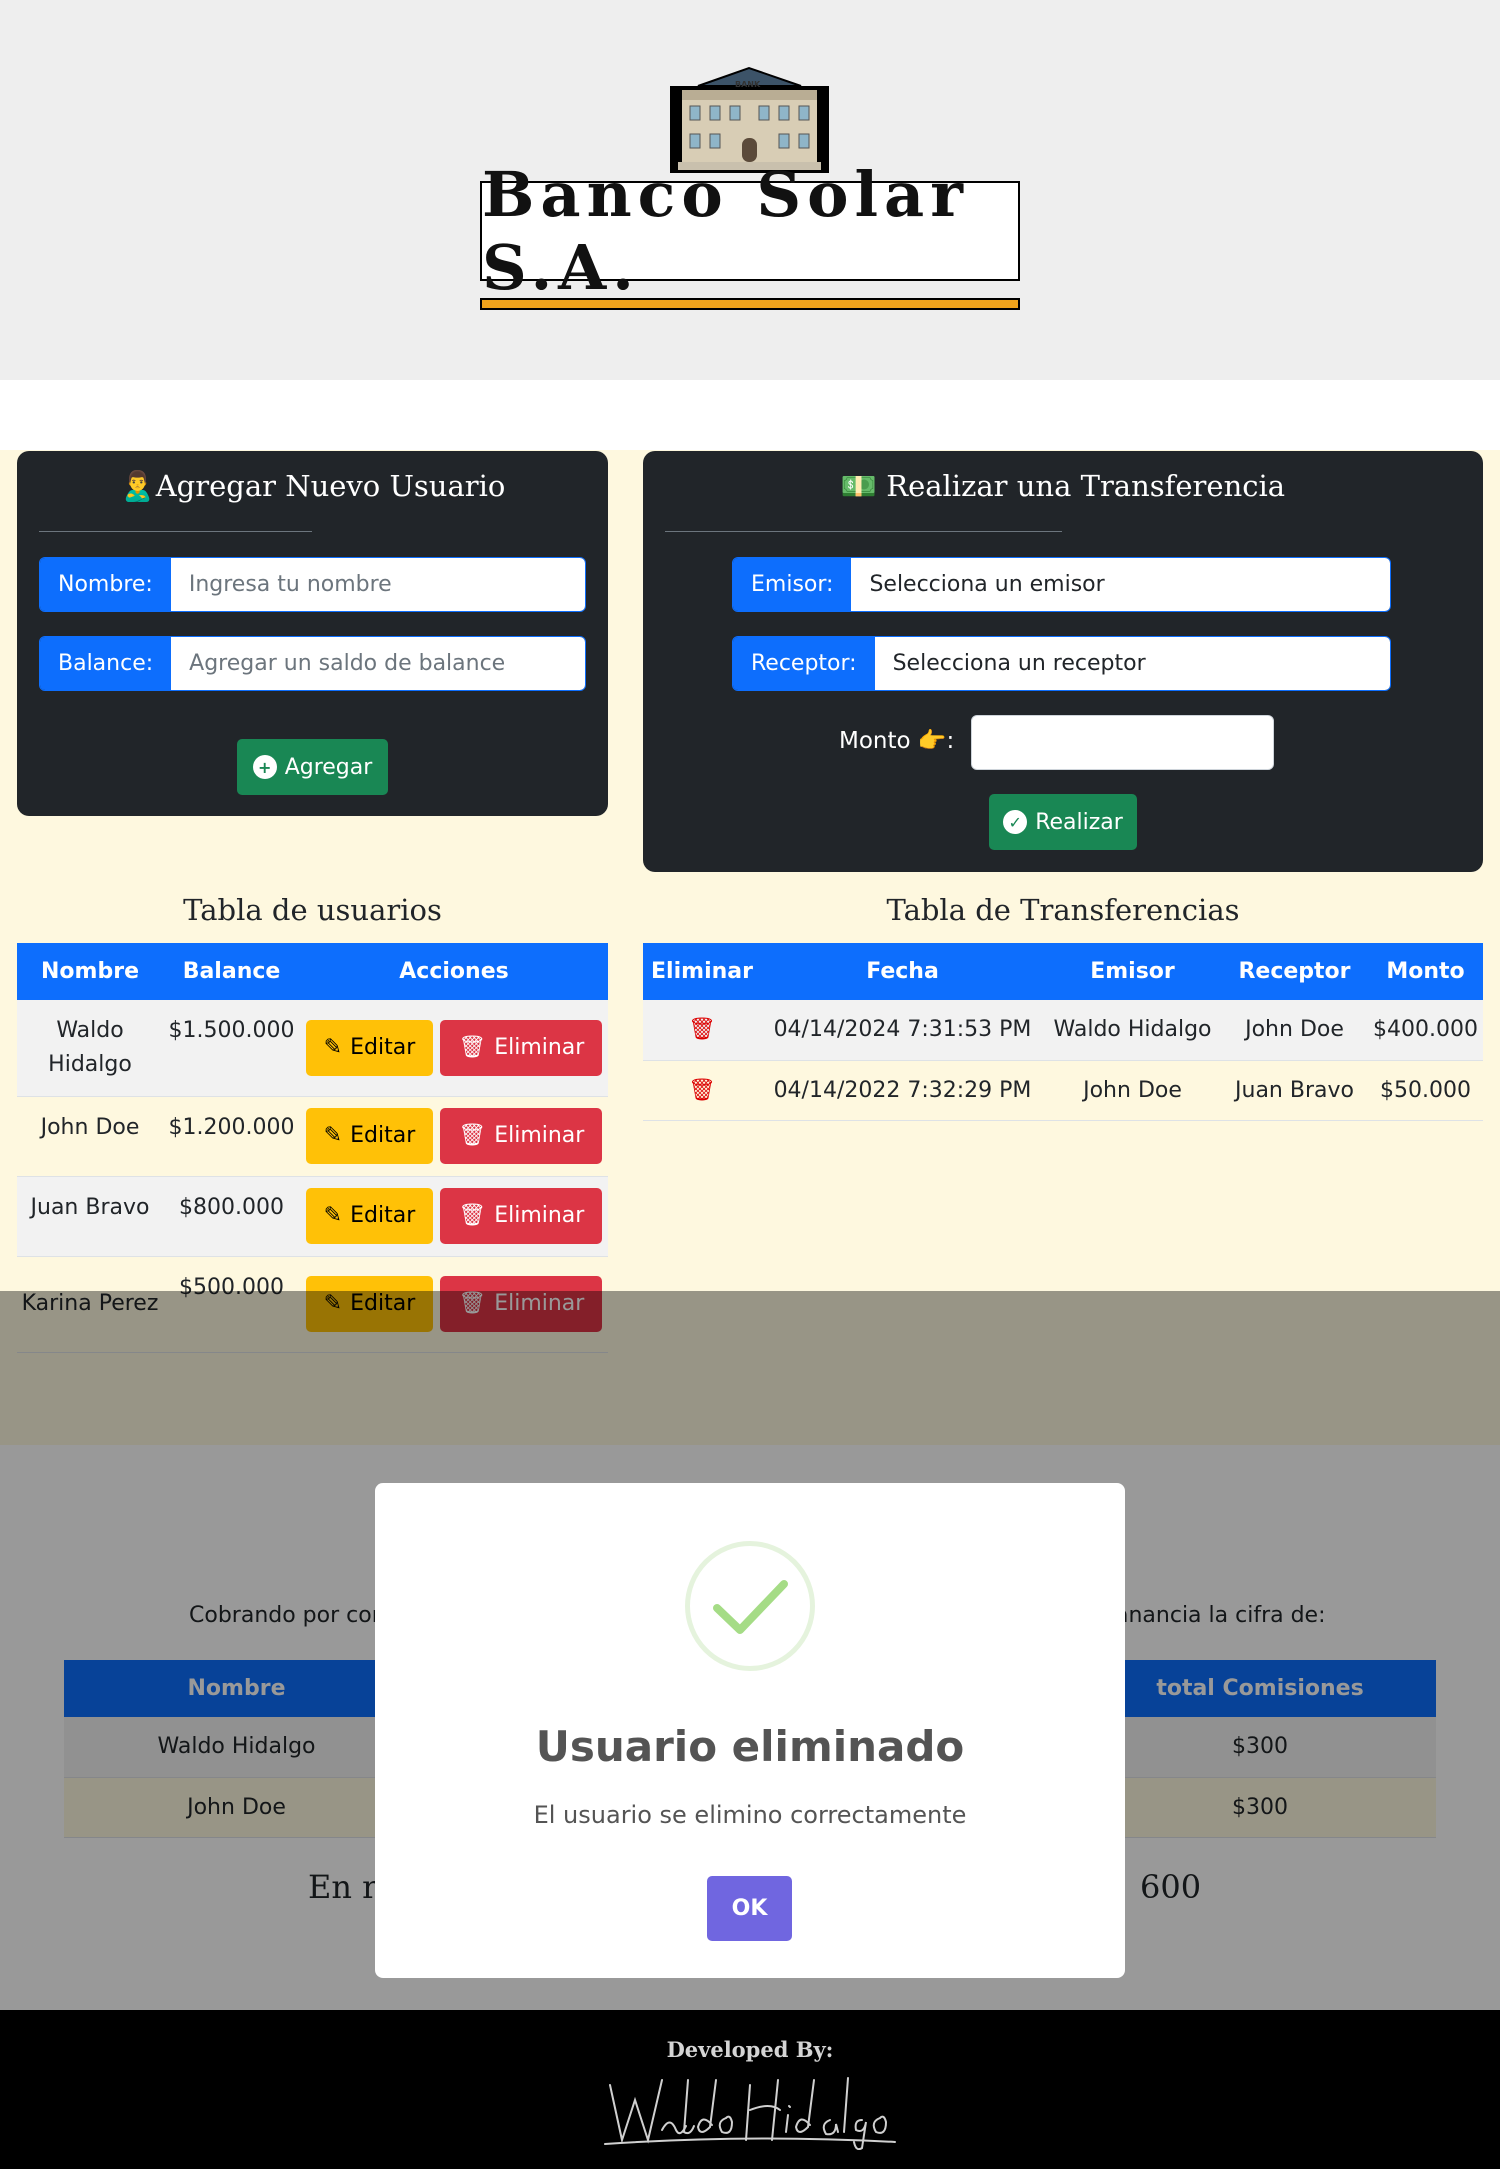 This screenshot has height=2169, width=1500. I want to click on balance-input-group: Balance: Agregar un saldo de balance, so click(312, 663).